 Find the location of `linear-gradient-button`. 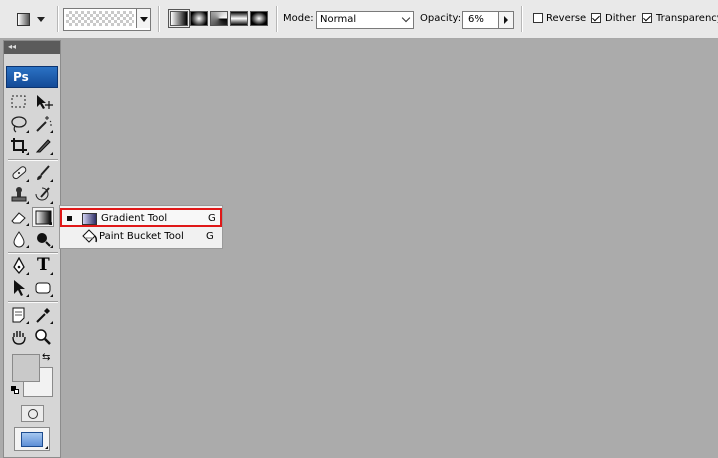

linear-gradient-button is located at coordinates (179, 18).